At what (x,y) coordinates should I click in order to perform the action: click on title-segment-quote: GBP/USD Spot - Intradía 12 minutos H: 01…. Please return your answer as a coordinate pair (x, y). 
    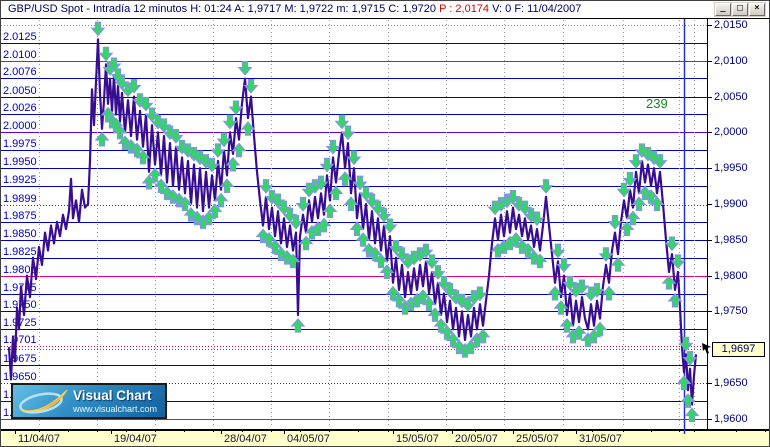
    Looking at the image, I should click on (224, 9).